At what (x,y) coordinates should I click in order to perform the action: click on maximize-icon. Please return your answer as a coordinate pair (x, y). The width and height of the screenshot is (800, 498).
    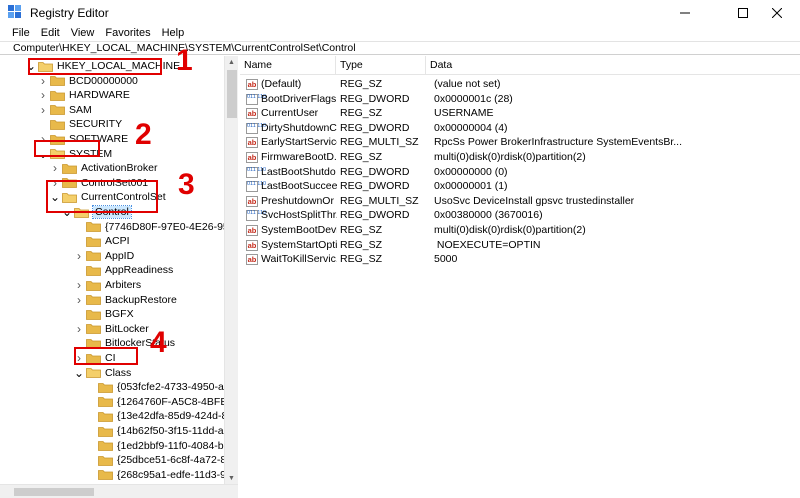
    Looking at the image, I should click on (743, 13).